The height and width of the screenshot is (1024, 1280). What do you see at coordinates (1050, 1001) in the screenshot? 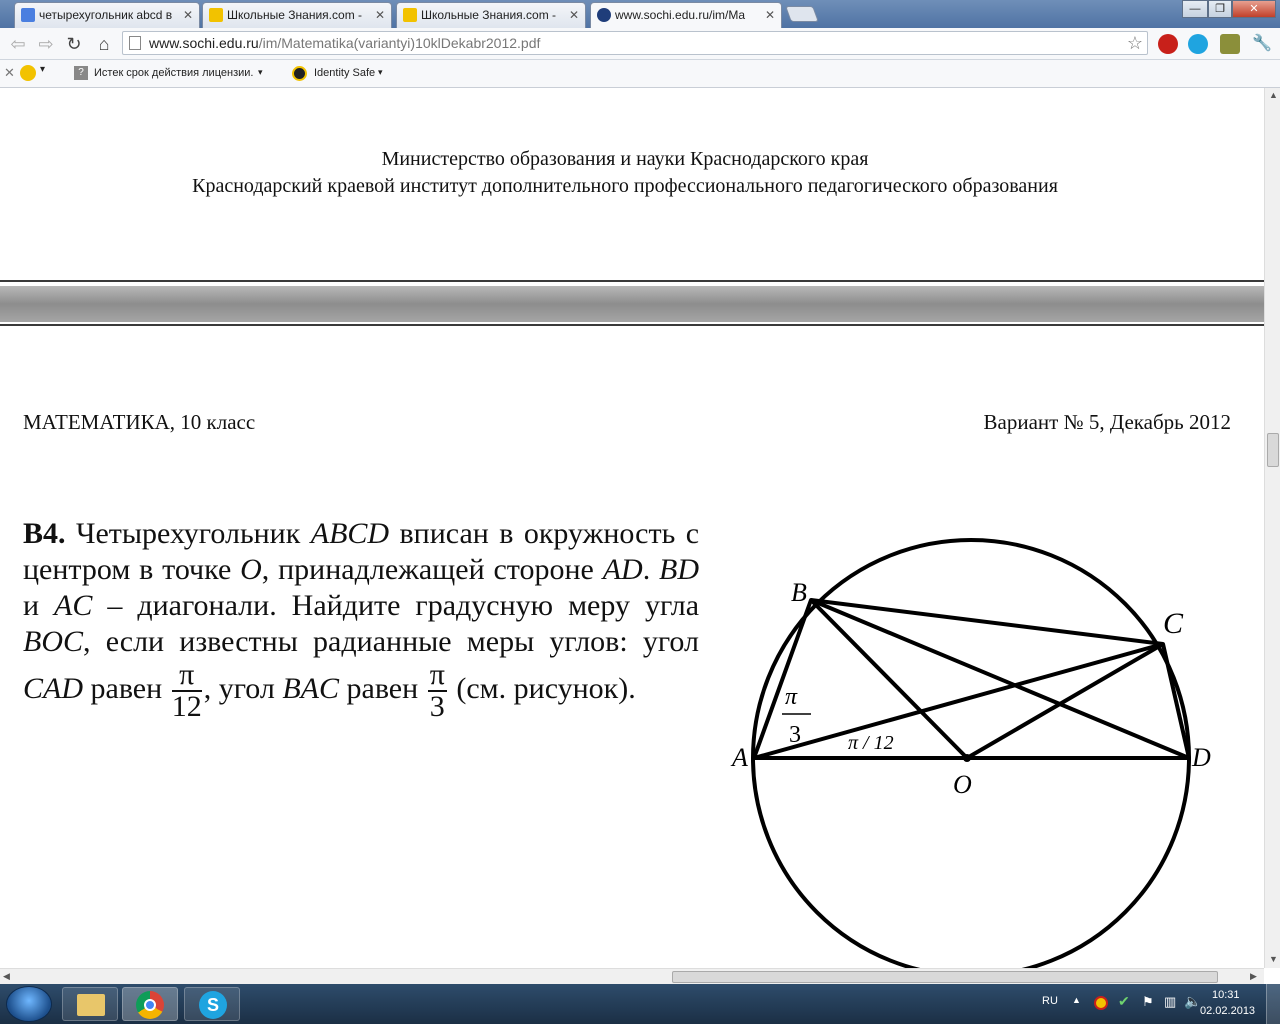
I see `language-indicator: RU` at bounding box center [1050, 1001].